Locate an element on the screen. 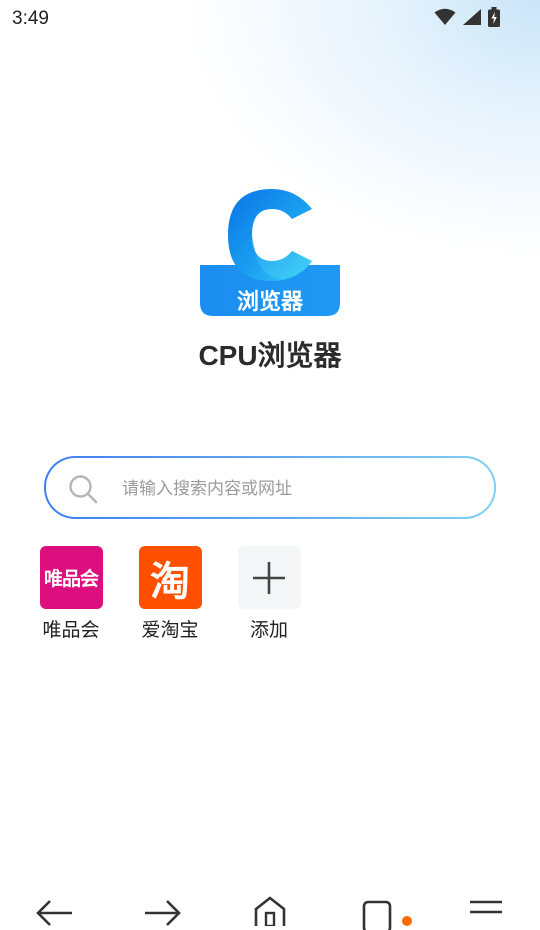 The height and width of the screenshot is (930, 540). bottom-nav is located at coordinates (270, 908).